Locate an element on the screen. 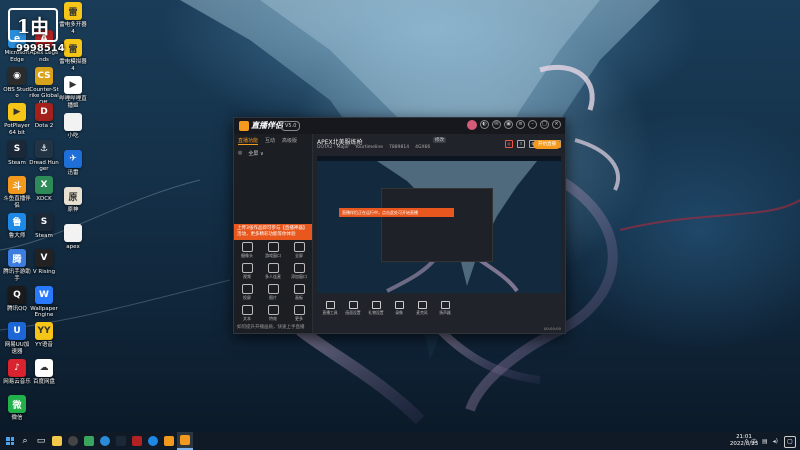 The image size is (800, 450). bottom-speaker: 扬声器 is located at coordinates (445, 308).